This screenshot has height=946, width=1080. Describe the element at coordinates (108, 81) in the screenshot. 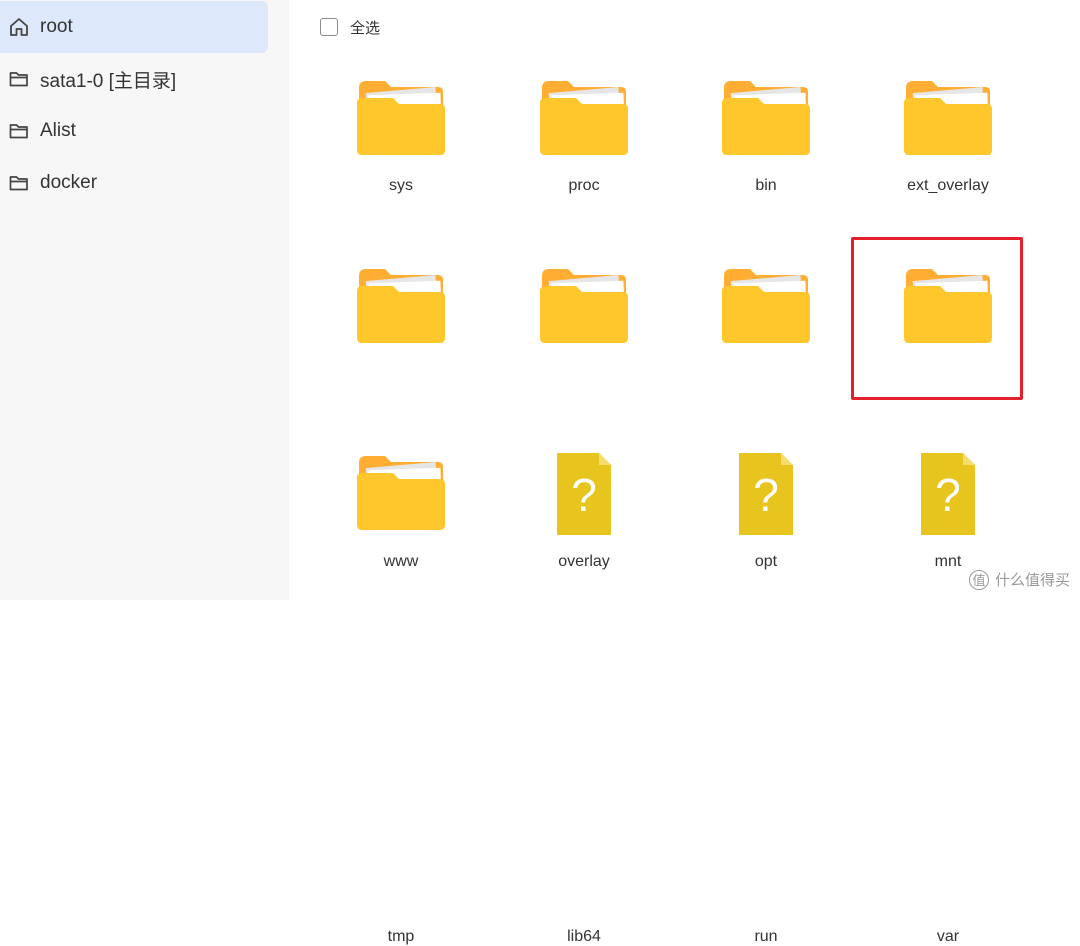

I see `sidebar-item-label: sata1-0 [主目录]` at that location.